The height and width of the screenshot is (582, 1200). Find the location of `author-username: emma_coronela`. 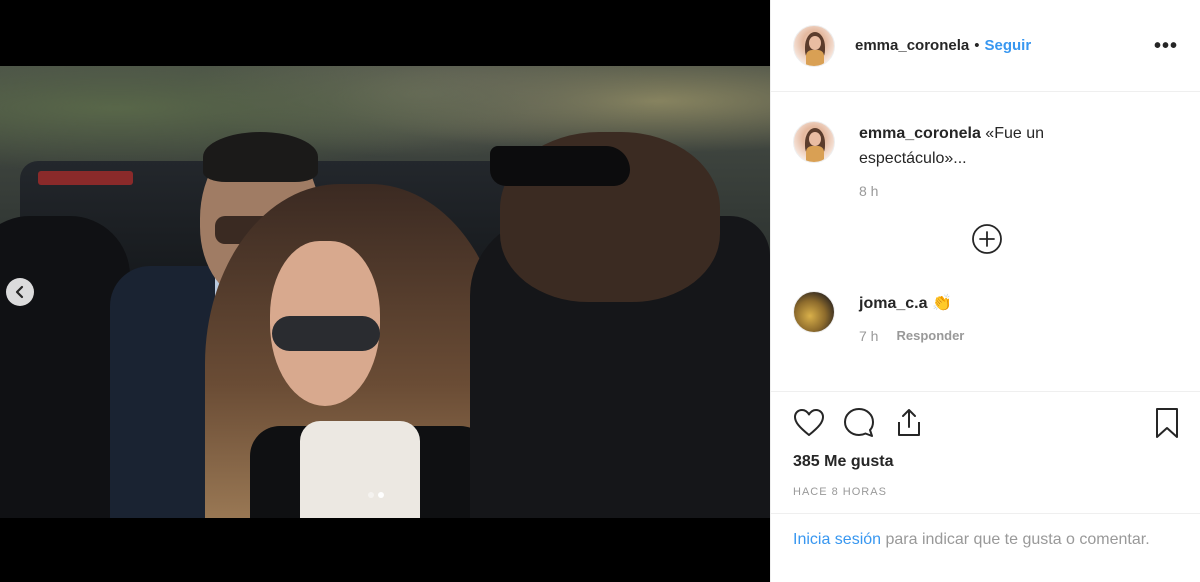

author-username: emma_coronela is located at coordinates (912, 45).